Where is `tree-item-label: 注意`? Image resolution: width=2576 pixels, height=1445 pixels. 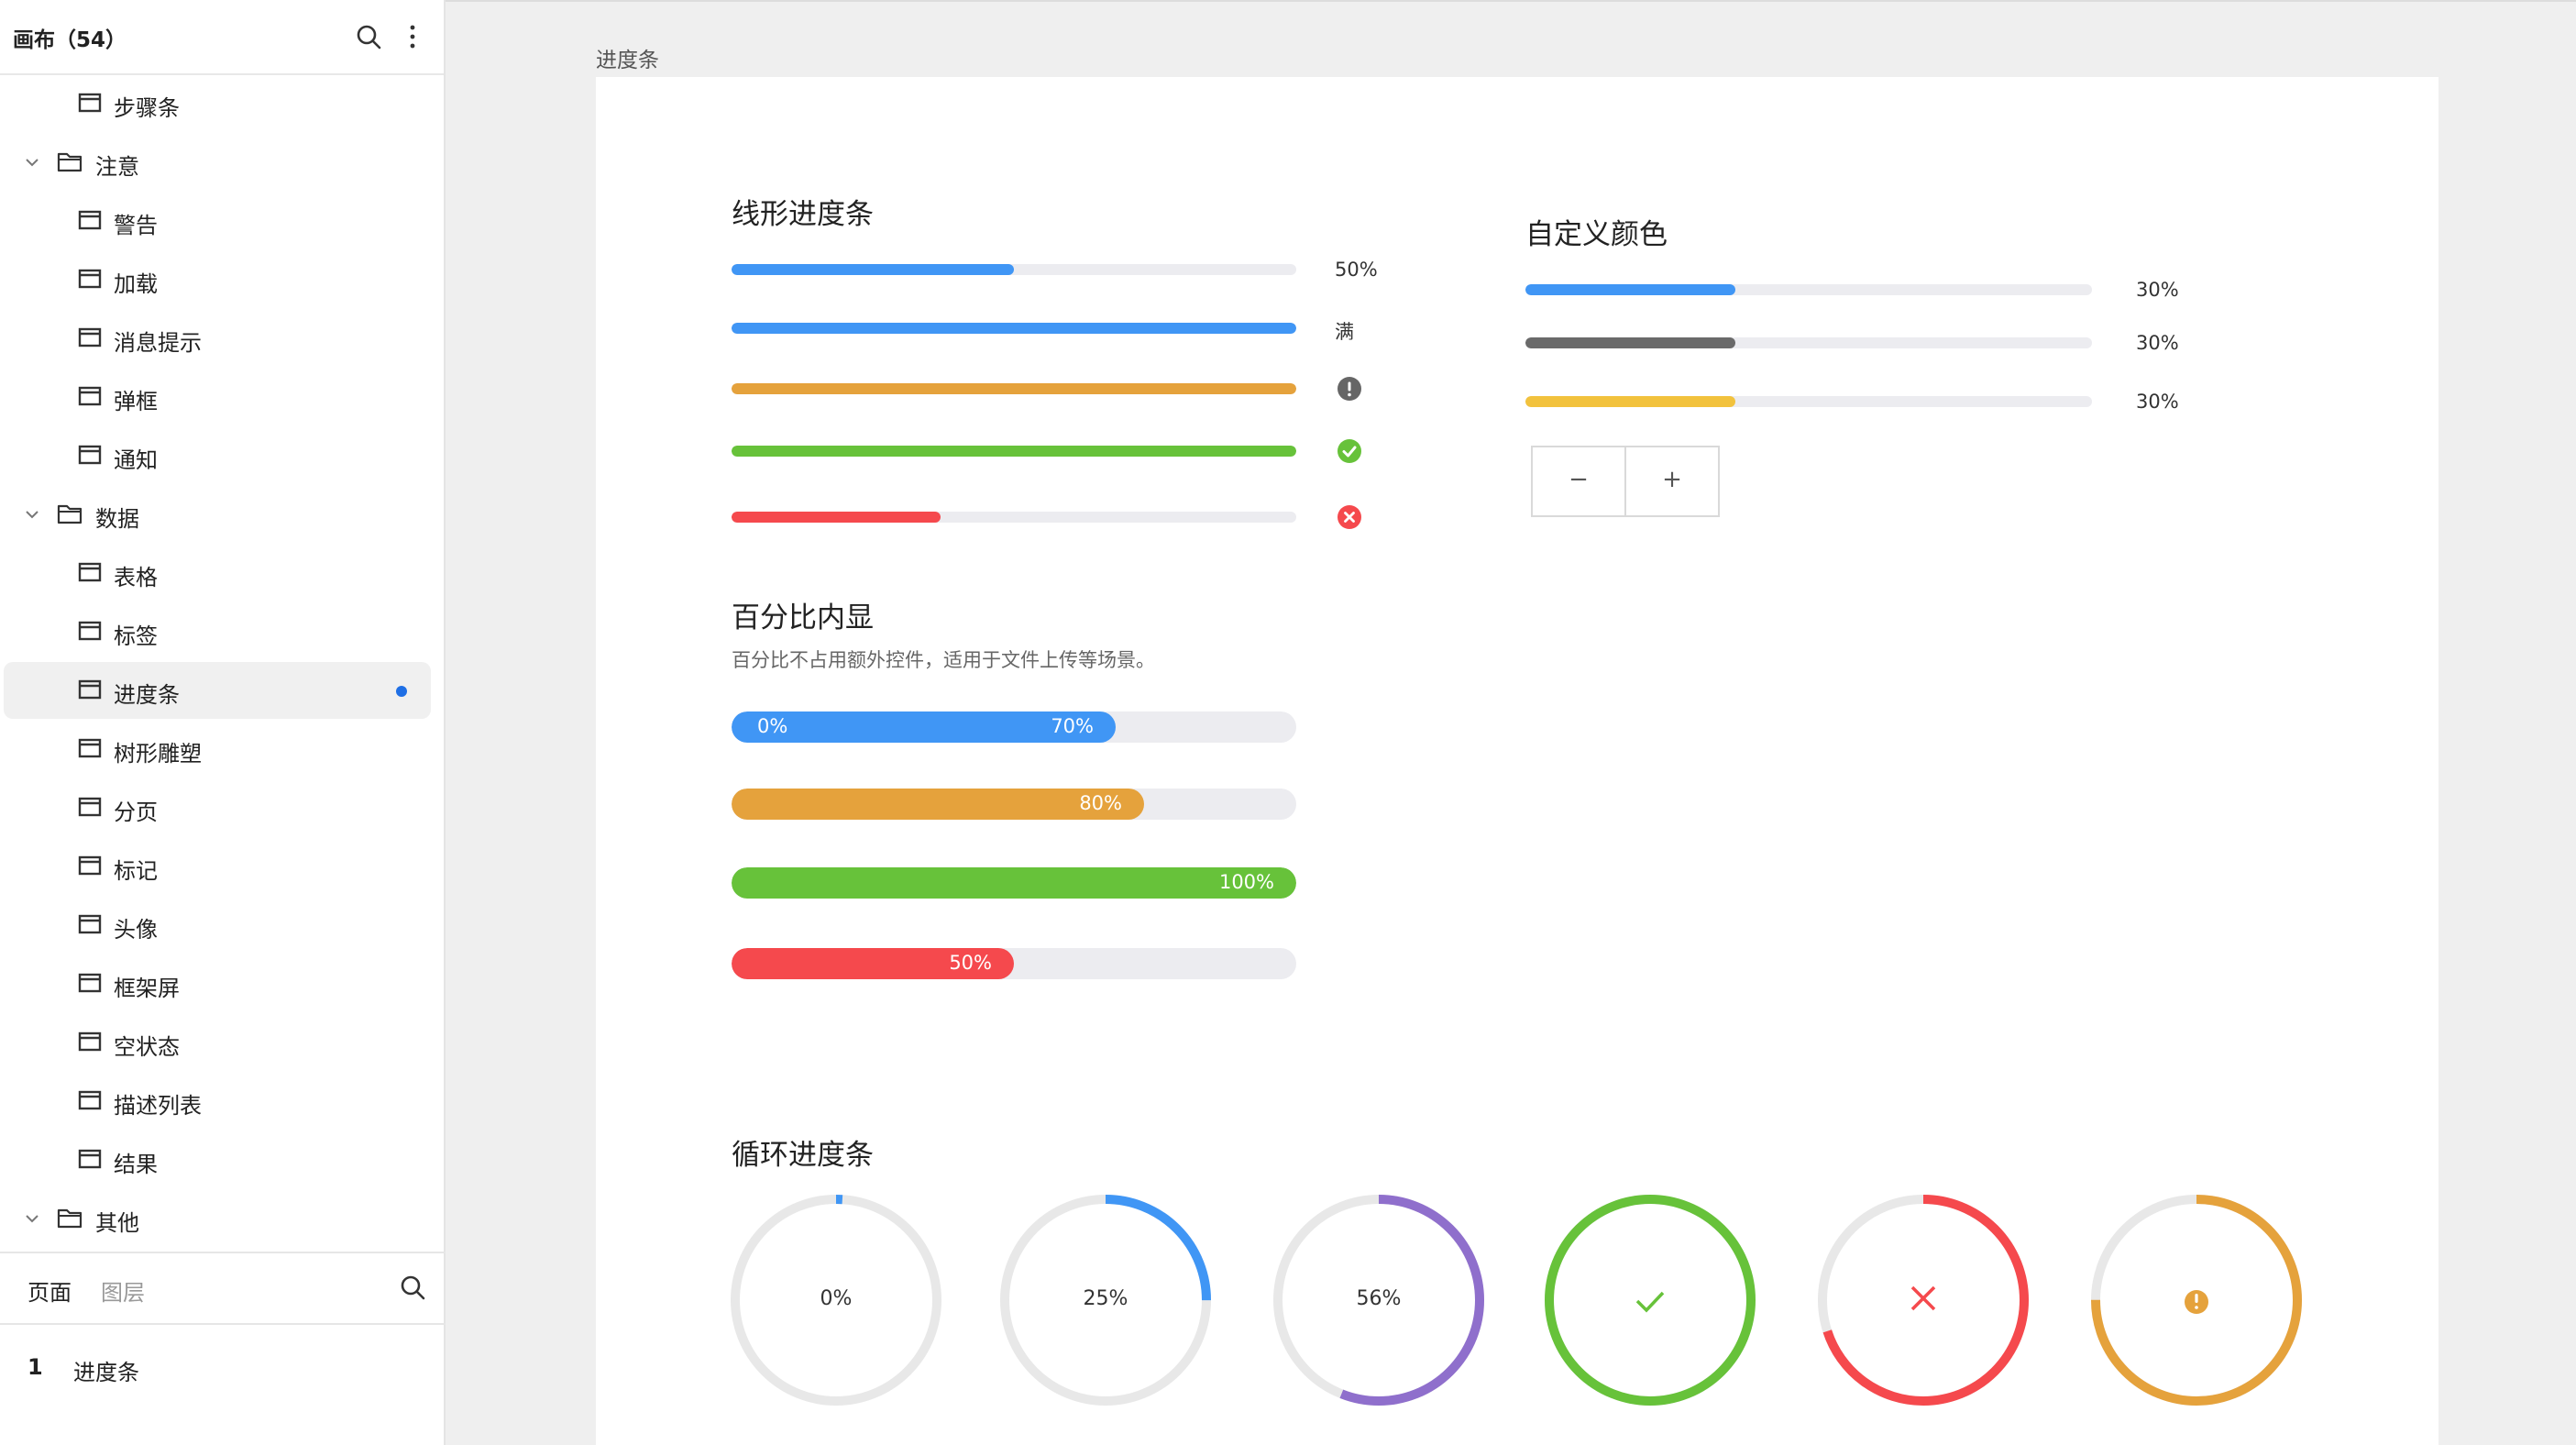
tree-item-label: 注意 is located at coordinates (117, 167).